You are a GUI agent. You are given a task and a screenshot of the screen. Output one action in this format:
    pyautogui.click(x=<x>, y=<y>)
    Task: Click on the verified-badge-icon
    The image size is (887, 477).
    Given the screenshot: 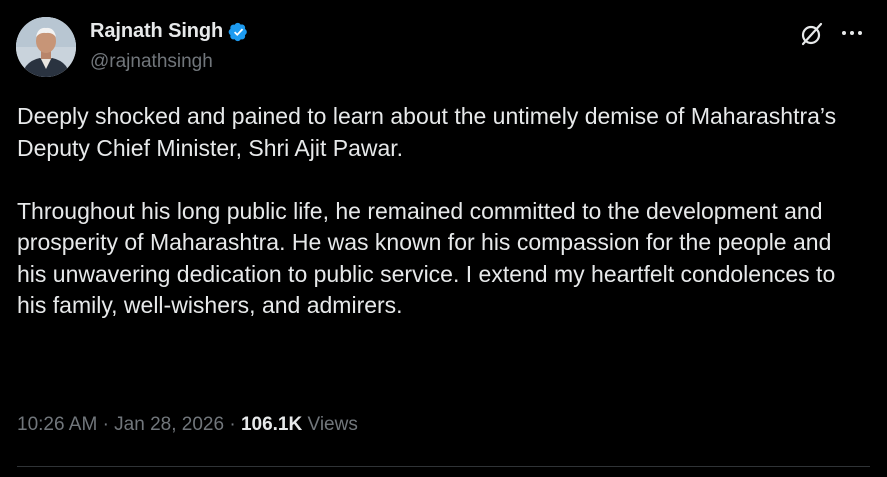 What is the action you would take?
    pyautogui.click(x=238, y=32)
    